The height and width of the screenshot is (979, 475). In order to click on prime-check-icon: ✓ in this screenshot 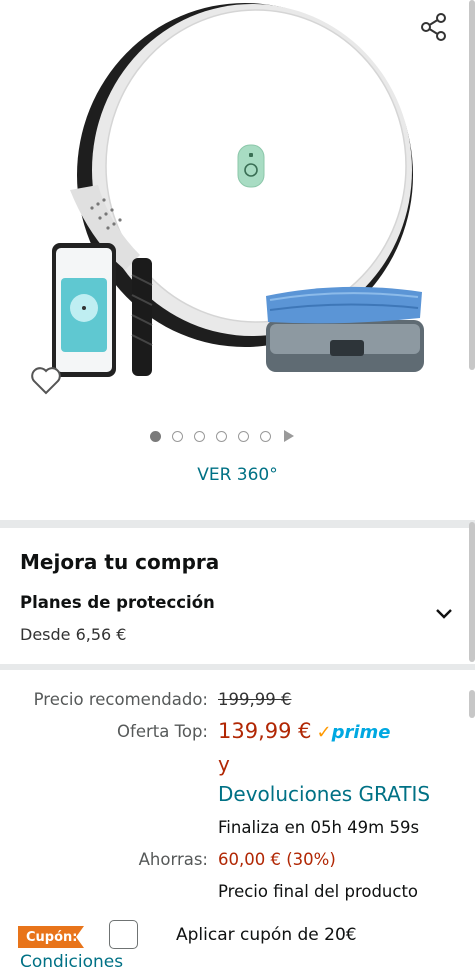, I will do `click(324, 732)`.